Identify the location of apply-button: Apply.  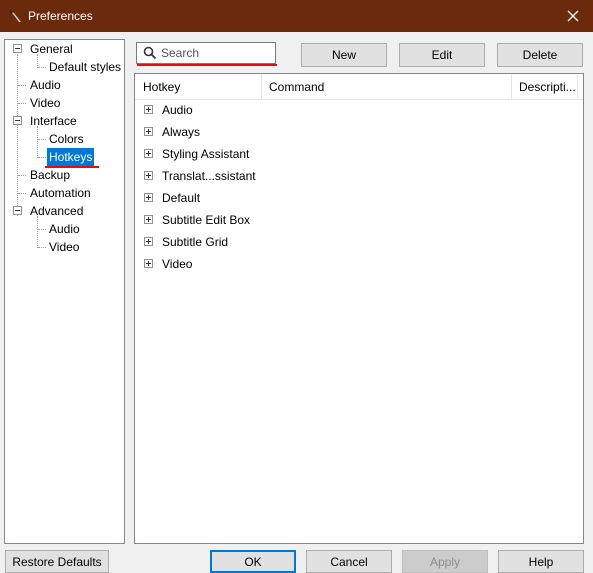
(445, 561).